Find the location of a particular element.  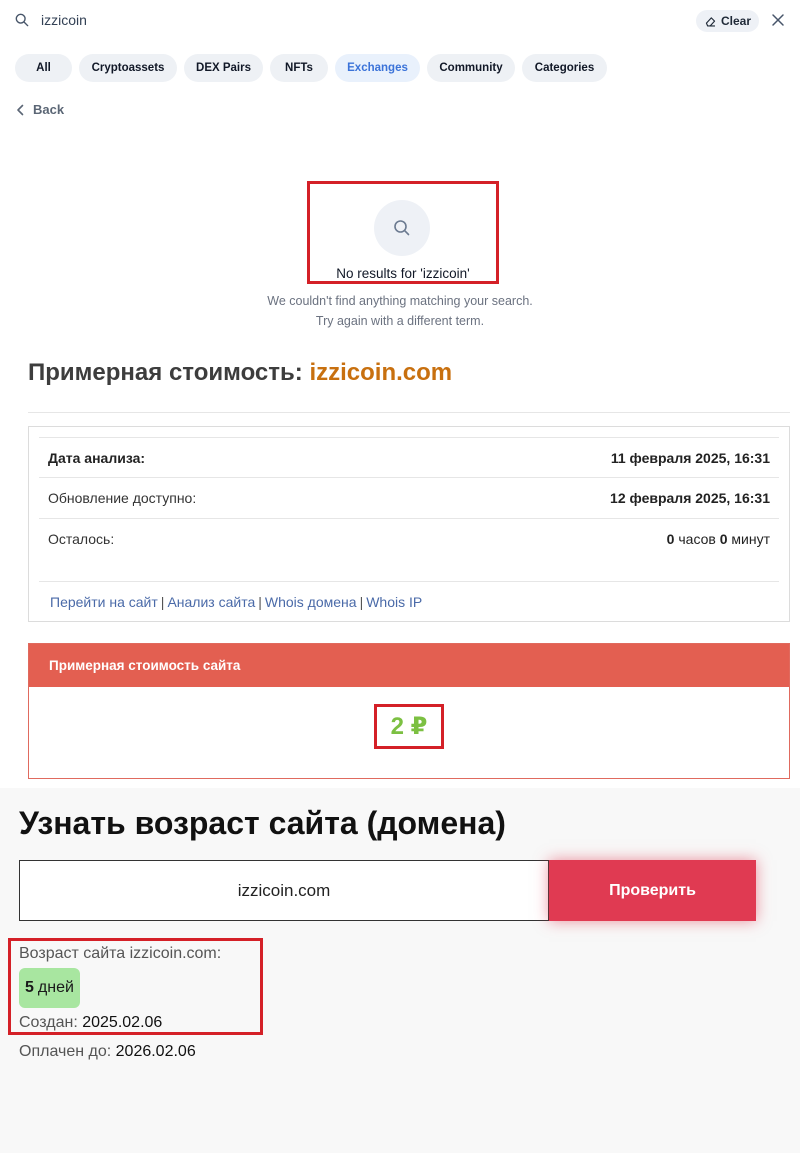

cost-heading: Примерная стоимость: izzicoin.com is located at coordinates (240, 373).